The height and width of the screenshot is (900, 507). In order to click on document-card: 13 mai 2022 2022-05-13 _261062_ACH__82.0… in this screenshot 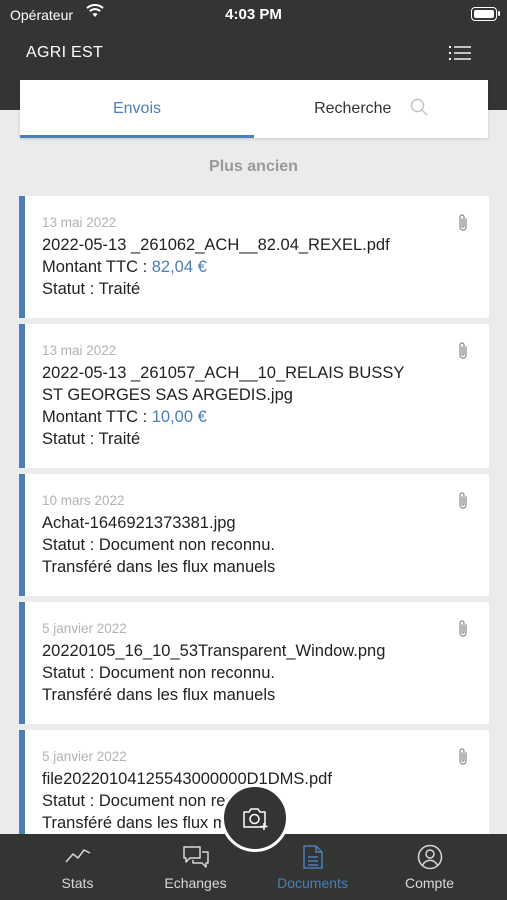, I will do `click(254, 257)`.